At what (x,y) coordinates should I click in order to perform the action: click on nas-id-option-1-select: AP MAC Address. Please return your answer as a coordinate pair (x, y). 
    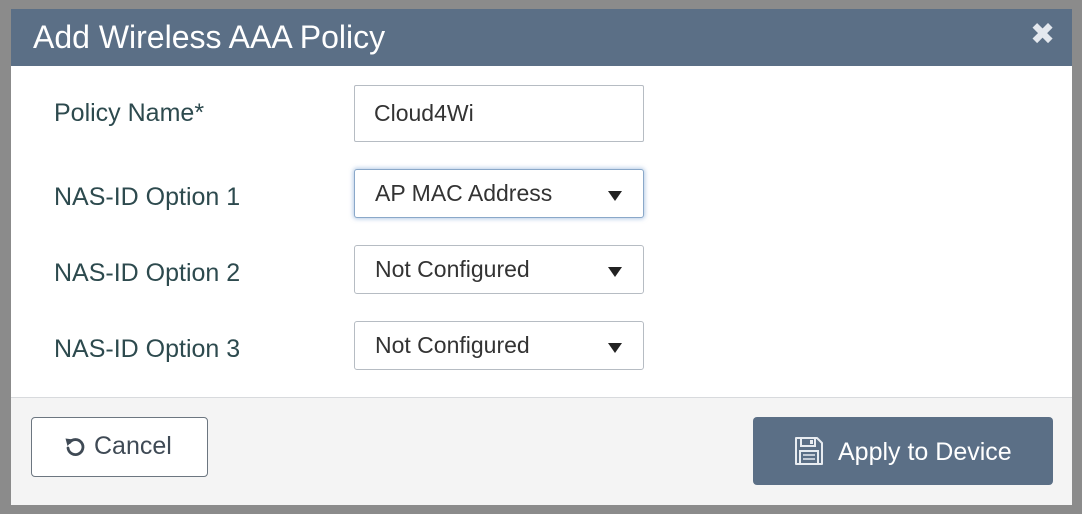
    Looking at the image, I should click on (499, 193).